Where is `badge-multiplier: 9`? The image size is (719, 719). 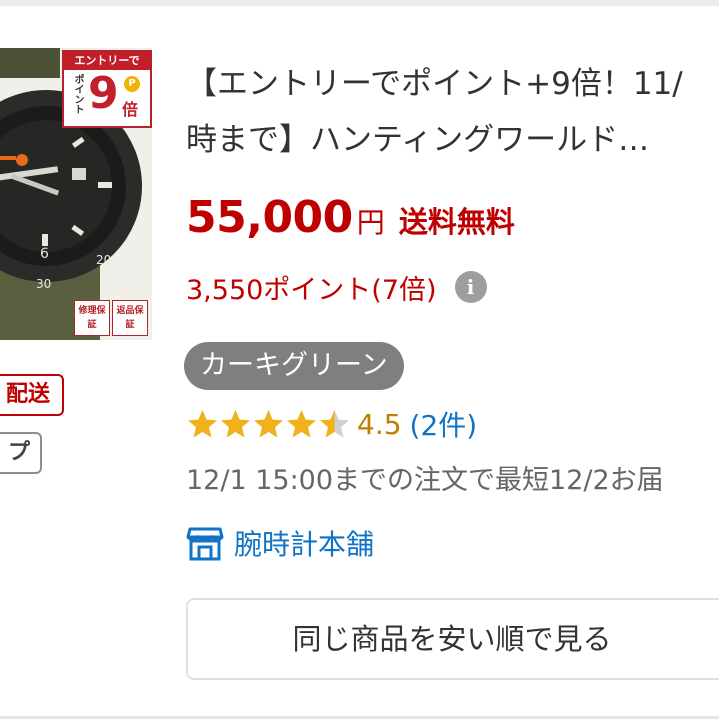
badge-multiplier: 9 is located at coordinates (103, 93).